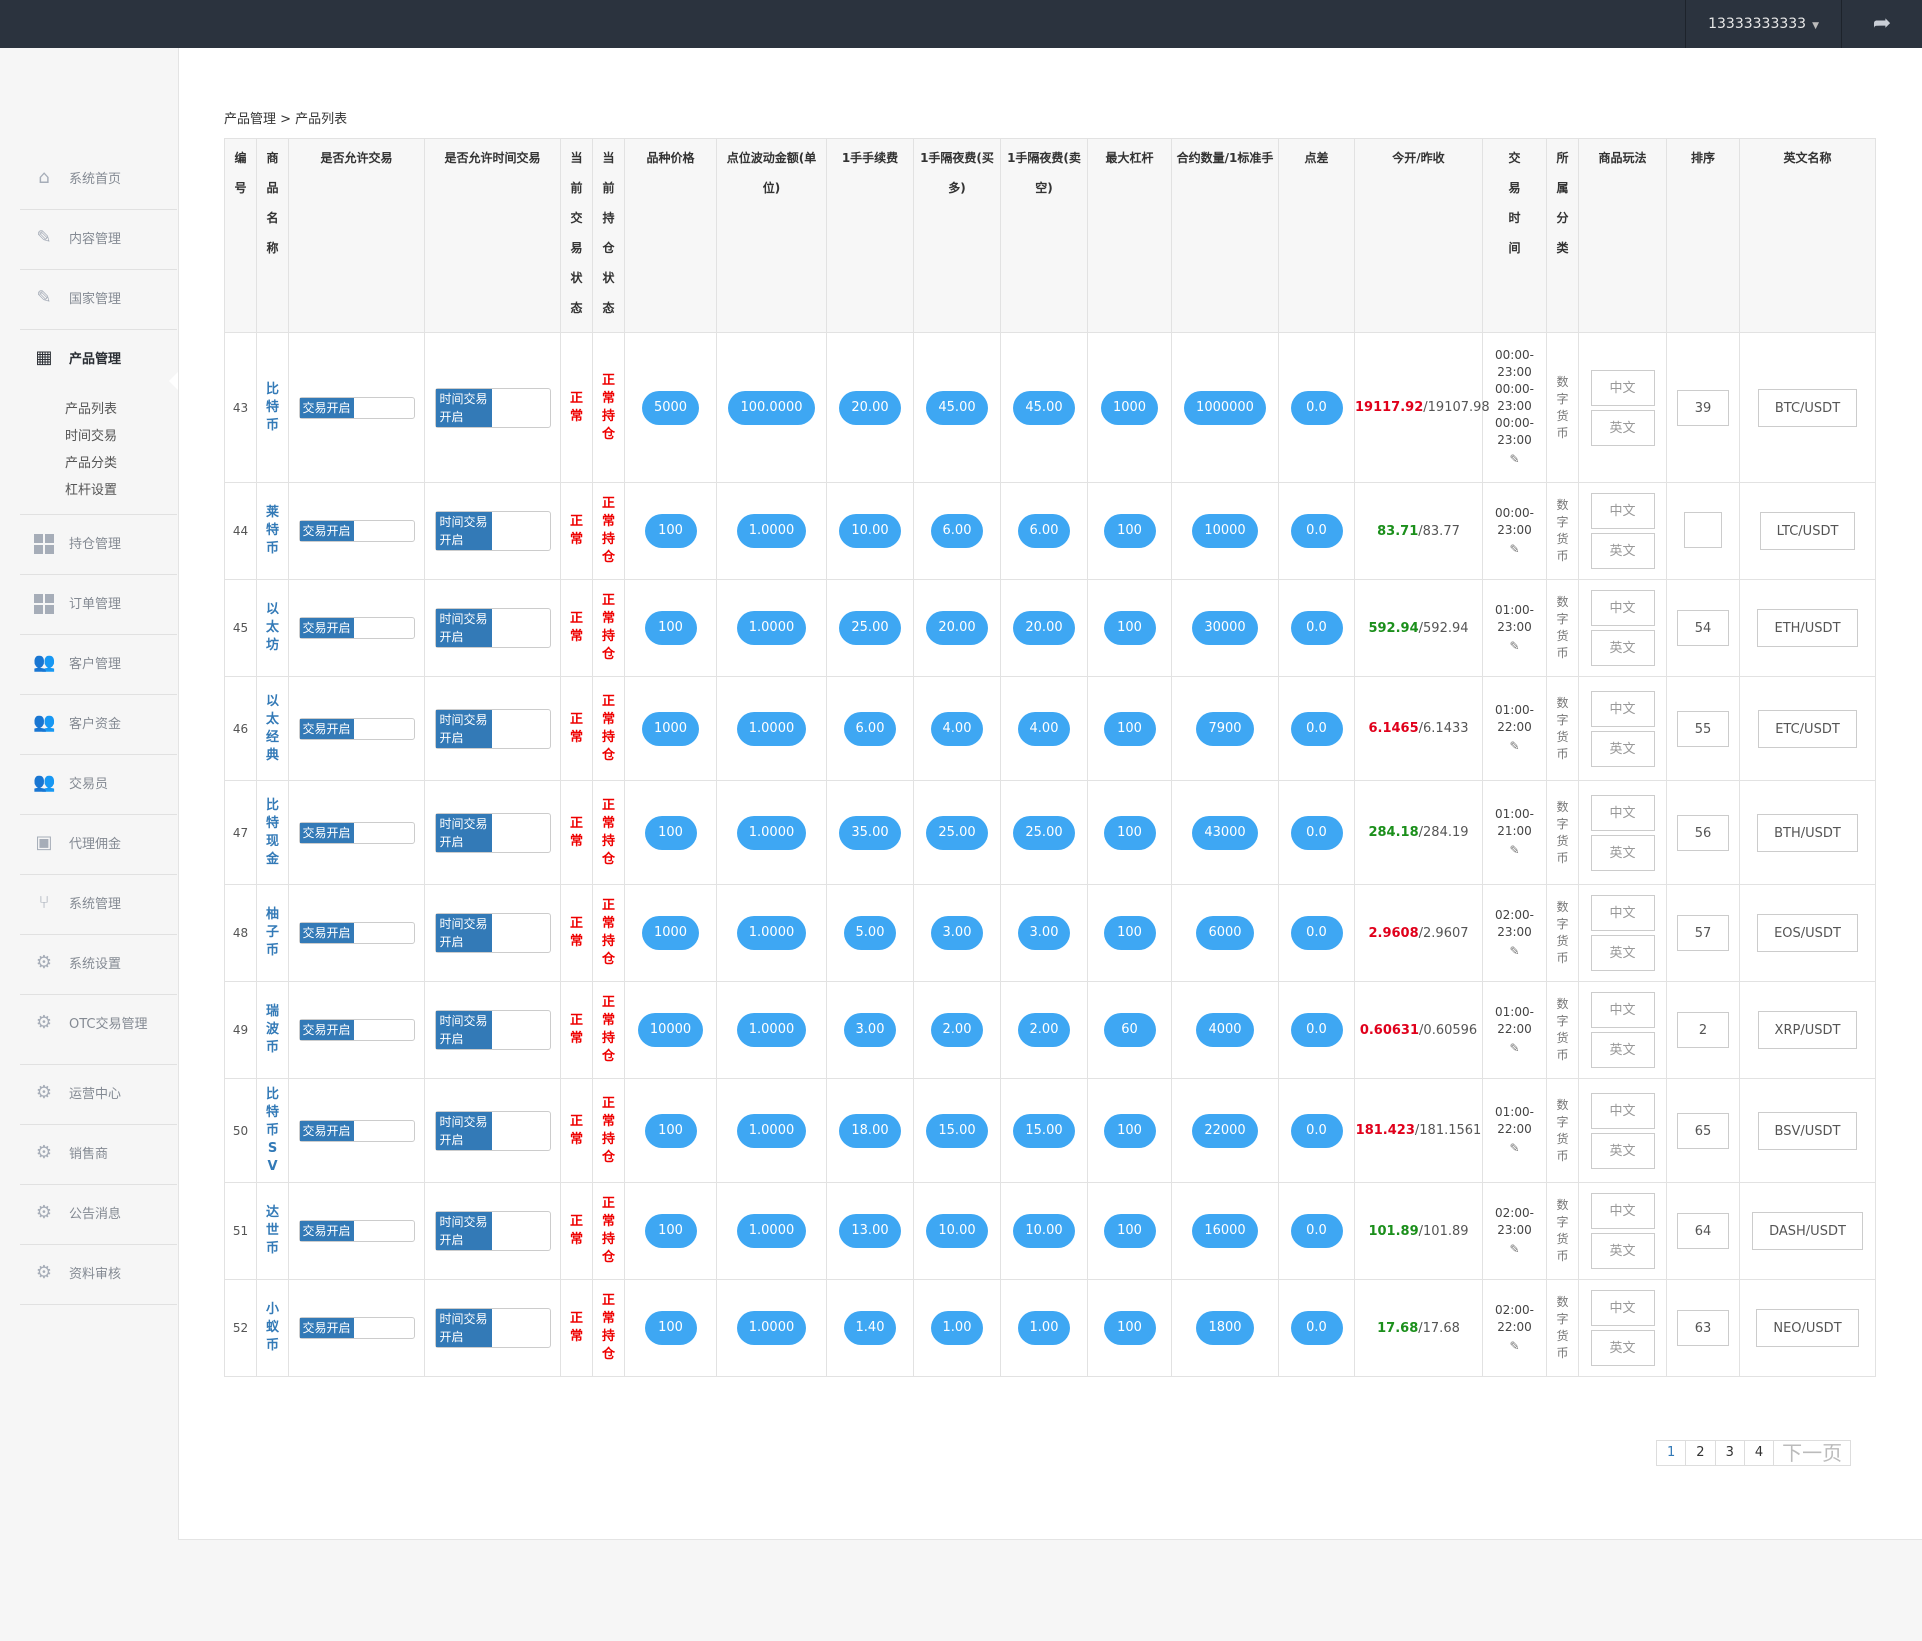  Describe the element at coordinates (98, 490) in the screenshot. I see `sidebar-subitem: 杠杆设置` at that location.